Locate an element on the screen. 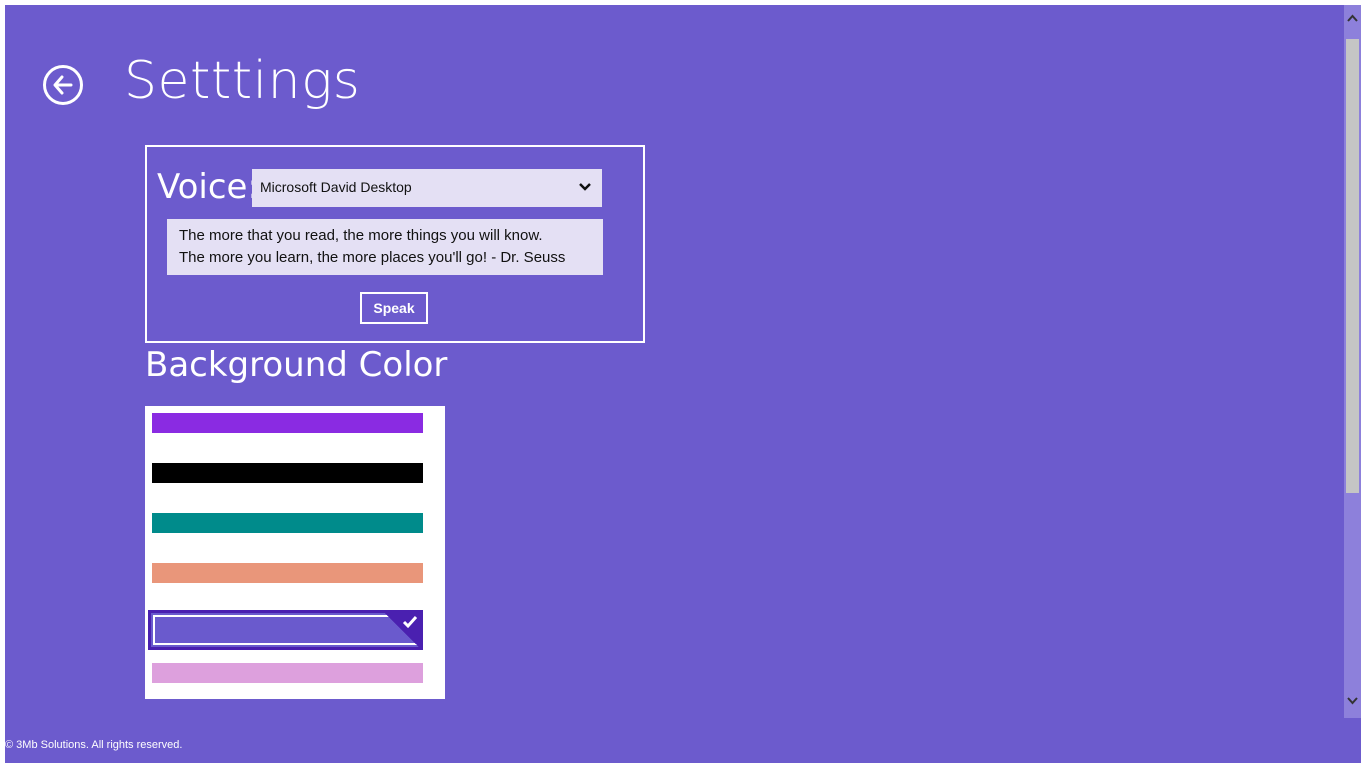 Image resolution: width=1366 pixels, height=768 pixels. background-color-heading: Background Color is located at coordinates (296, 365).